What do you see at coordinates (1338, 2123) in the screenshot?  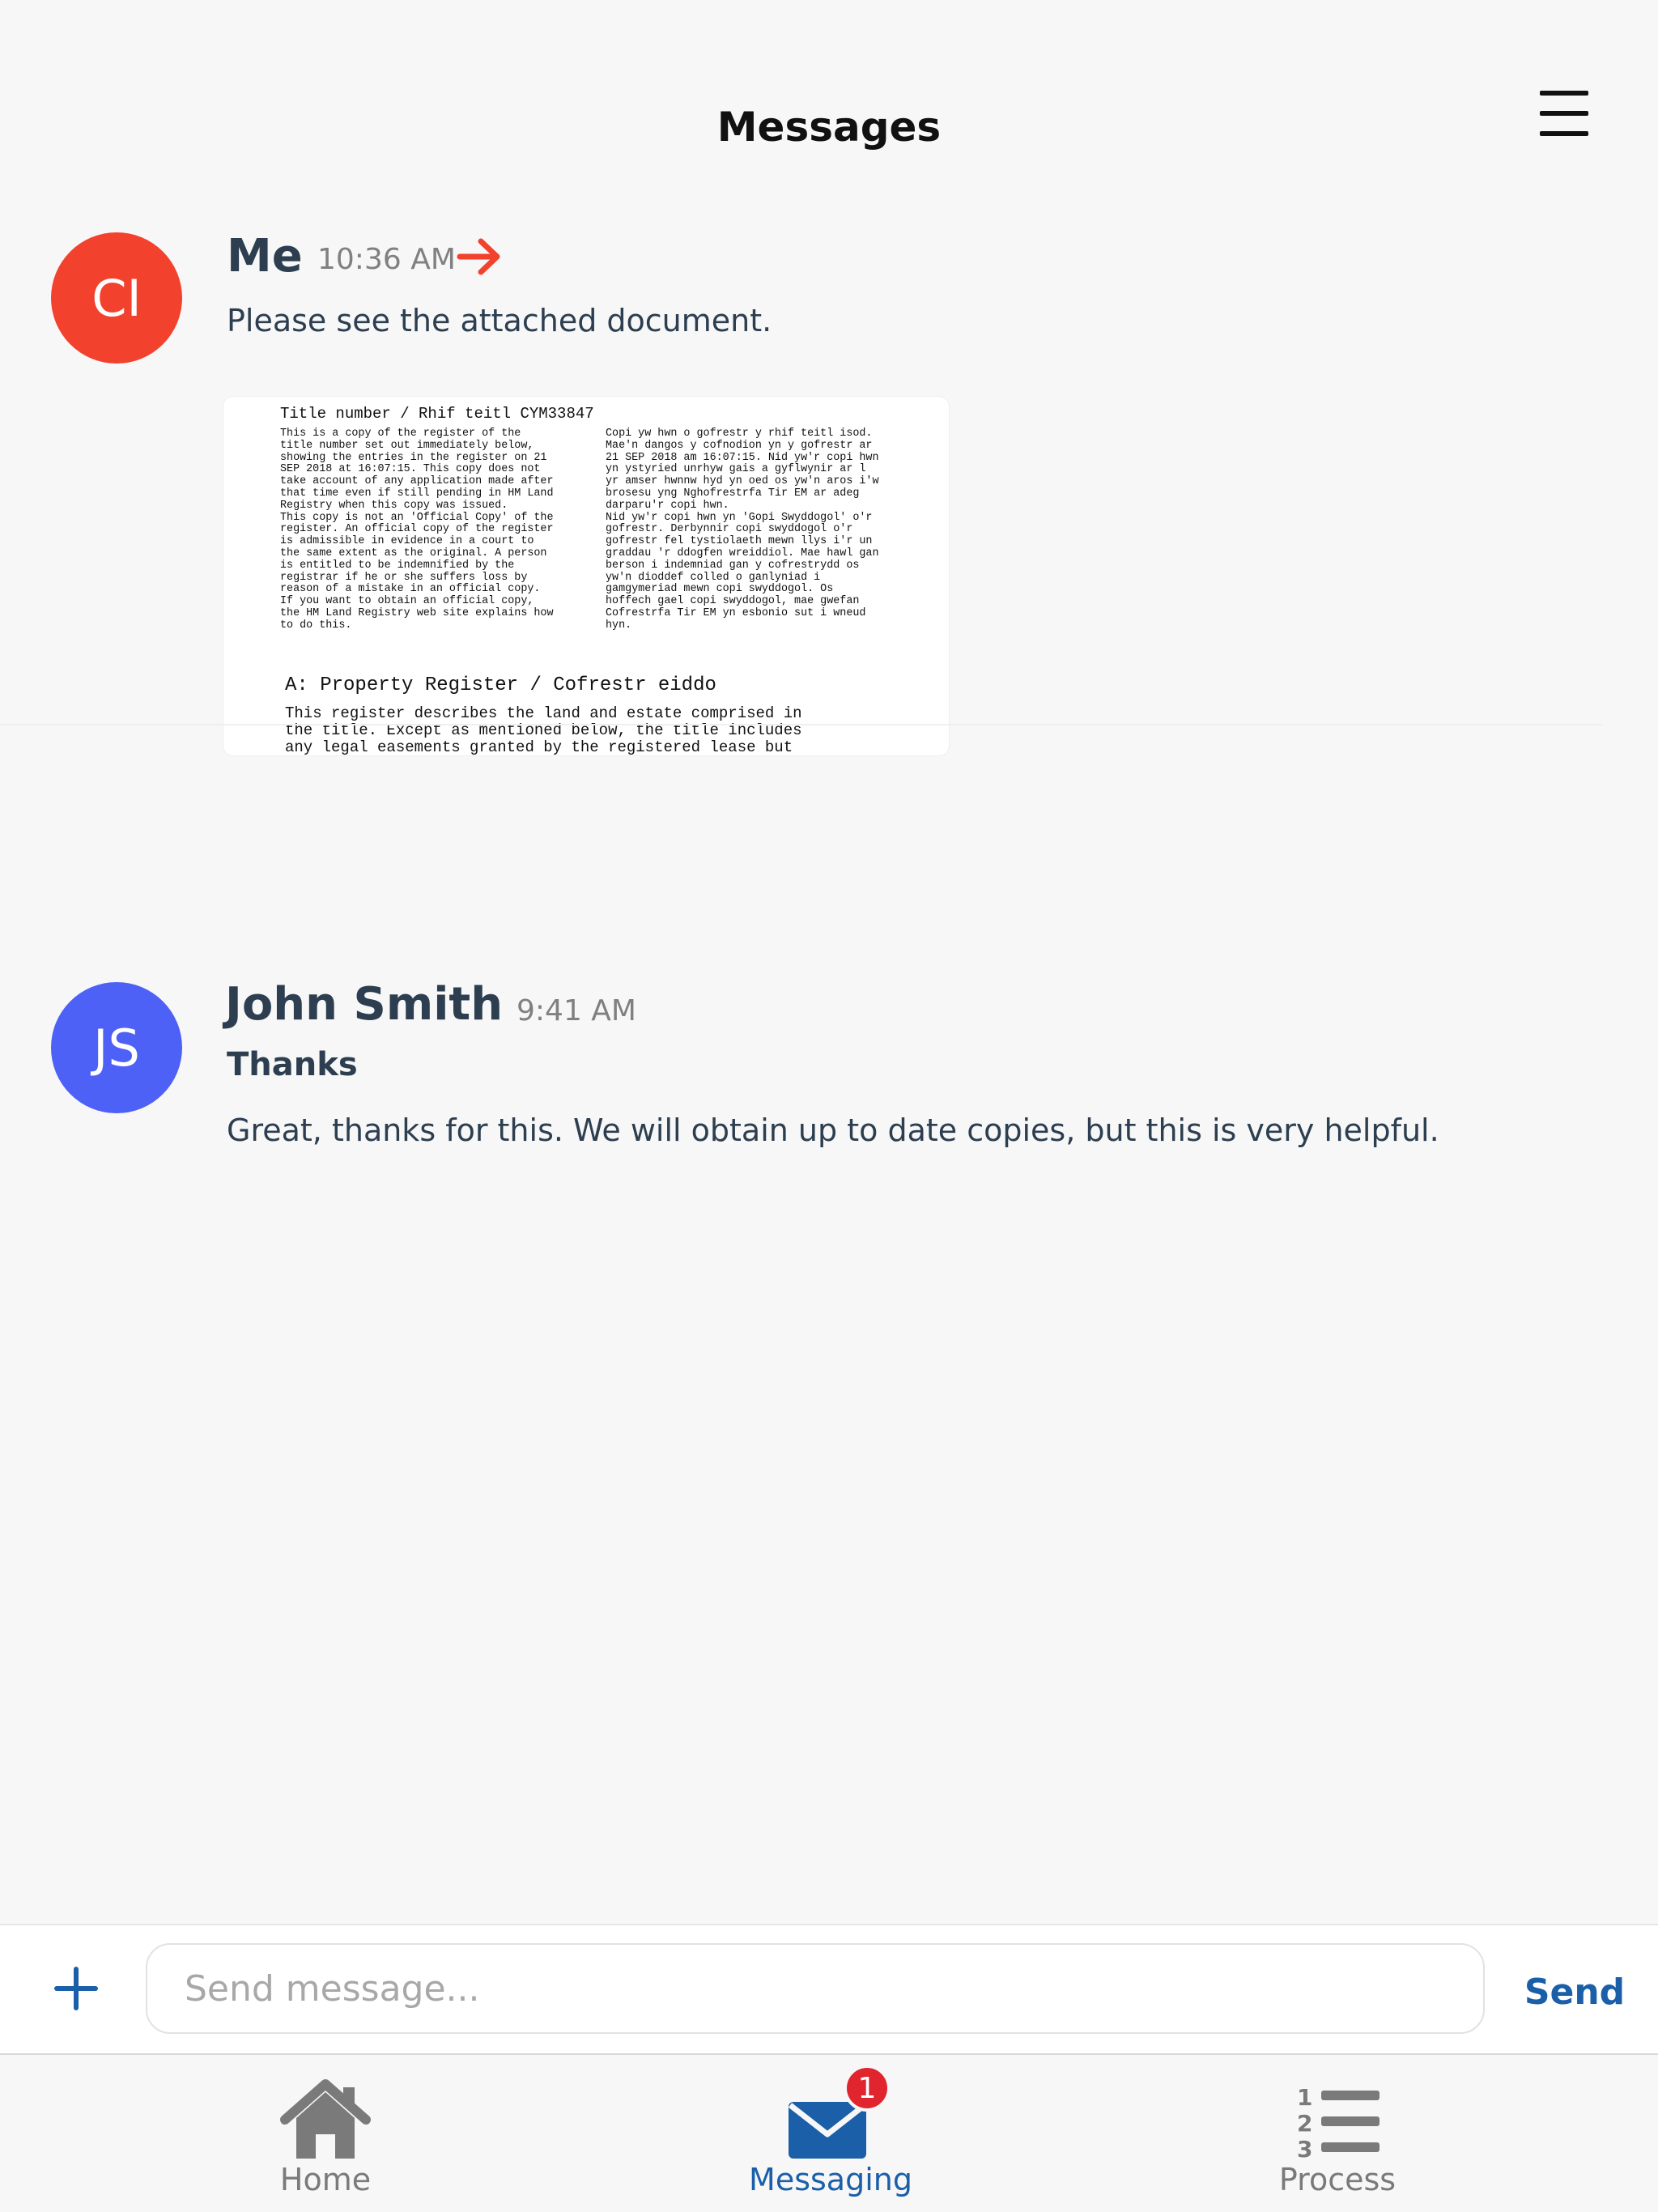 I see `numbered-list-icon: 1 2 3` at bounding box center [1338, 2123].